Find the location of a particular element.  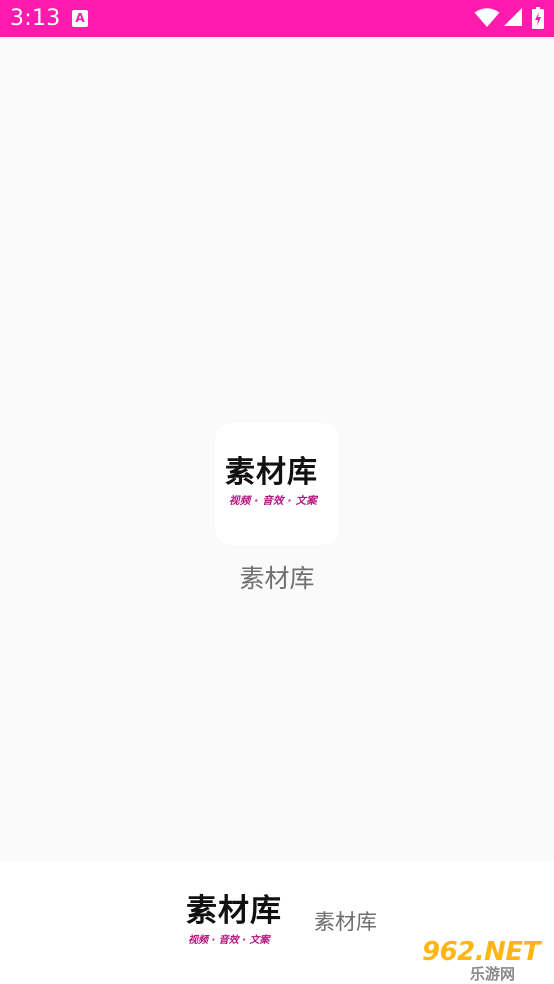

bottom-logo-tagline: 视频 · 音效 · 文案 is located at coordinates (229, 940).